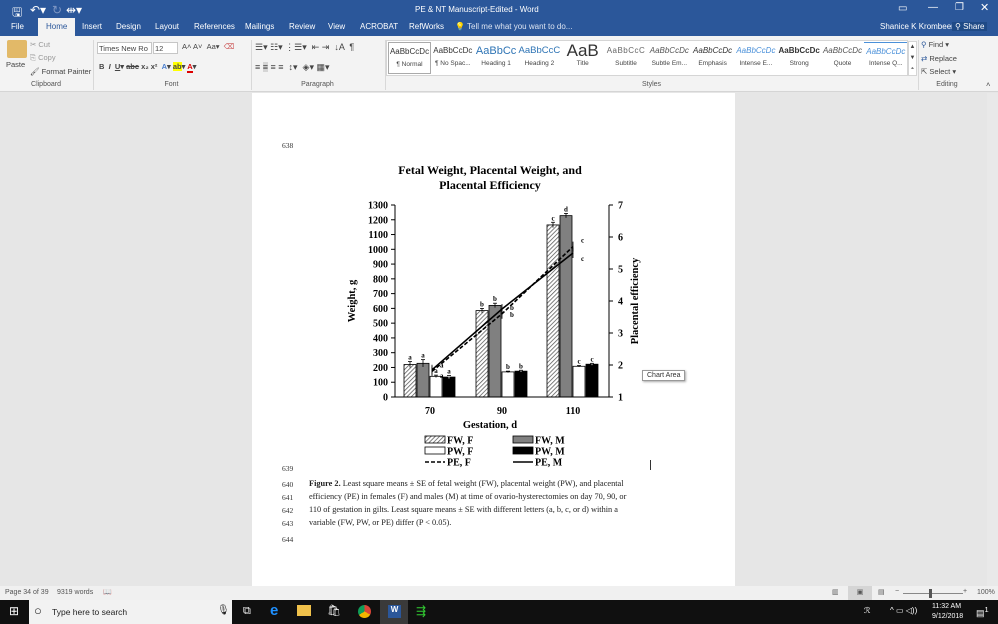  What do you see at coordinates (553, 311) in the screenshot?
I see `bar-fw-f` at bounding box center [553, 311].